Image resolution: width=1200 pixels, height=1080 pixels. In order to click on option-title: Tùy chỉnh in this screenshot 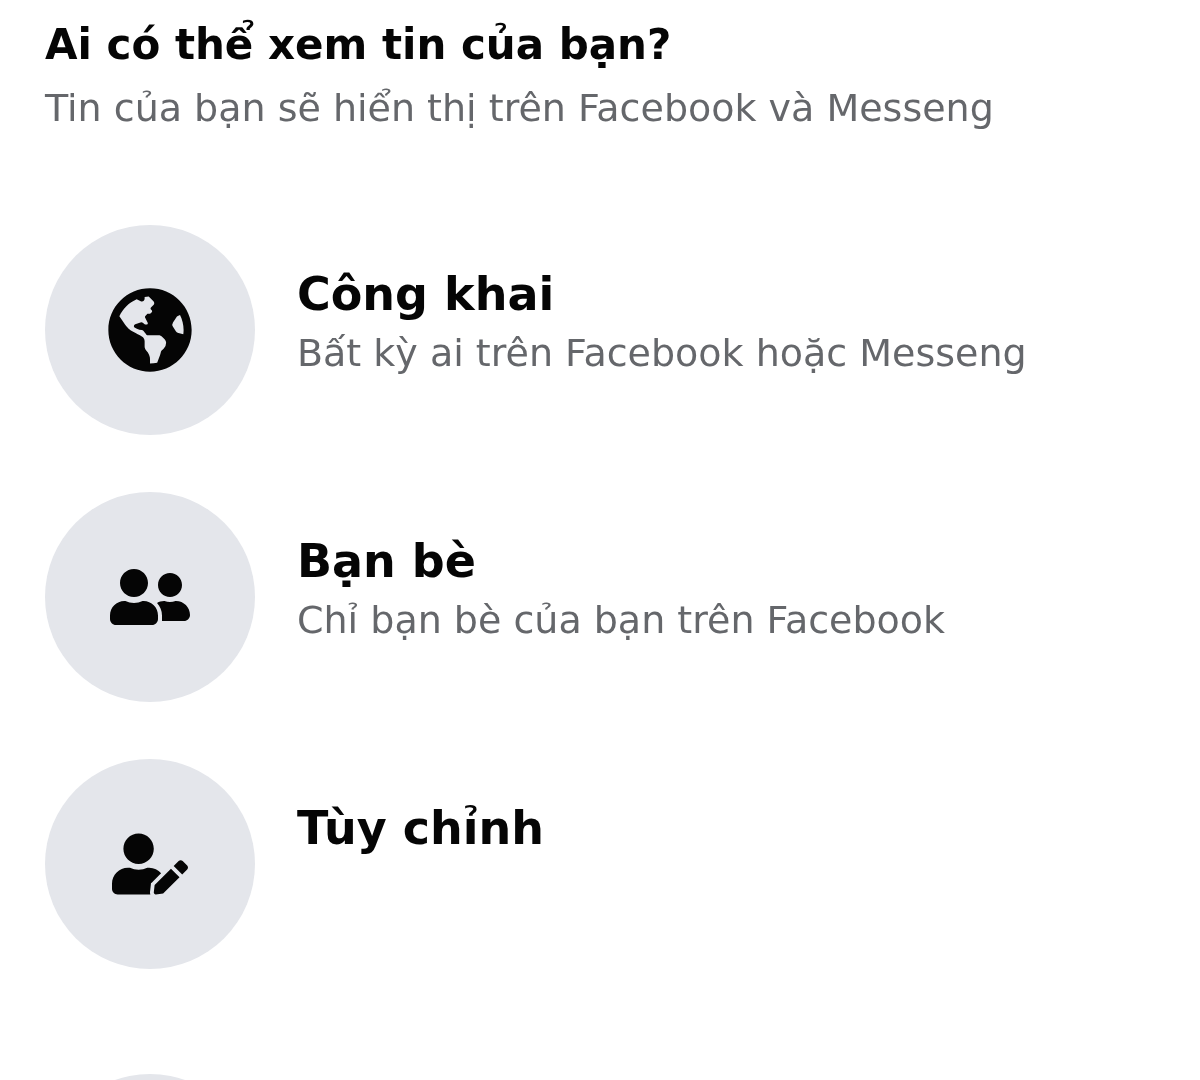, I will do `click(421, 828)`.